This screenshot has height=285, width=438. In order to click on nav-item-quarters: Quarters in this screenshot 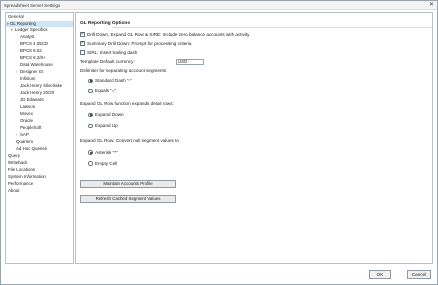, I will do `click(24, 142)`.